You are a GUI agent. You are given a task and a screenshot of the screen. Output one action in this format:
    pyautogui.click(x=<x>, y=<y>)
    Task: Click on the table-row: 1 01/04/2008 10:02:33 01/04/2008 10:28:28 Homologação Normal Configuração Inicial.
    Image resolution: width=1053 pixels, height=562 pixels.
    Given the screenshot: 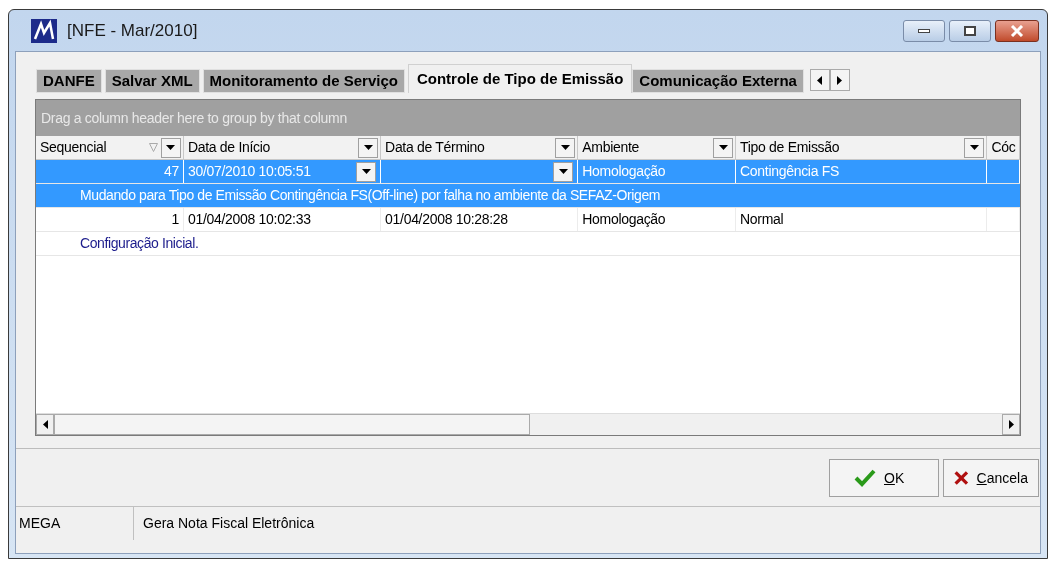 What is the action you would take?
    pyautogui.click(x=528, y=232)
    